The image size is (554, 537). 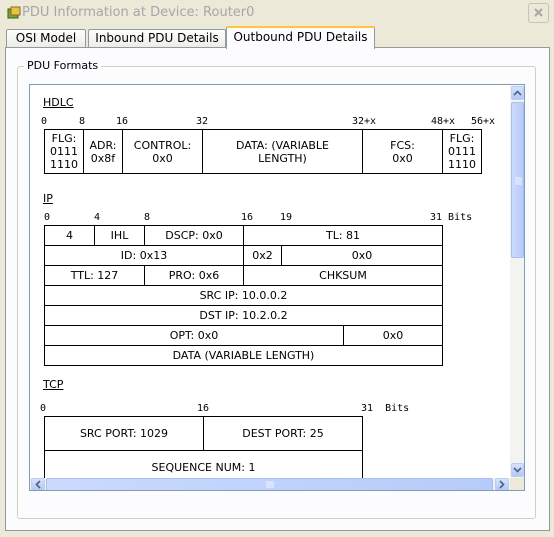 What do you see at coordinates (362, 255) in the screenshot?
I see `ip-fragment-offset: 0x0` at bounding box center [362, 255].